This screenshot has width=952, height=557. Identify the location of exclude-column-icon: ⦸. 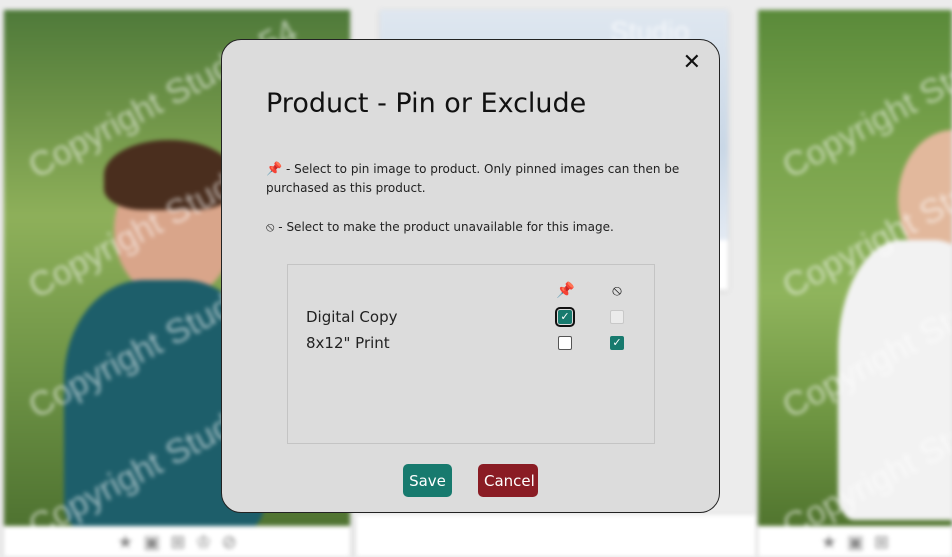
(617, 290).